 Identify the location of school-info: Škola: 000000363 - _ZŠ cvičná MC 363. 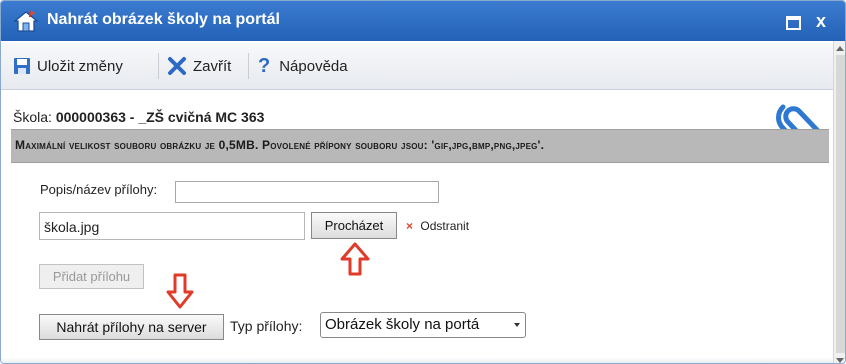
(138, 117).